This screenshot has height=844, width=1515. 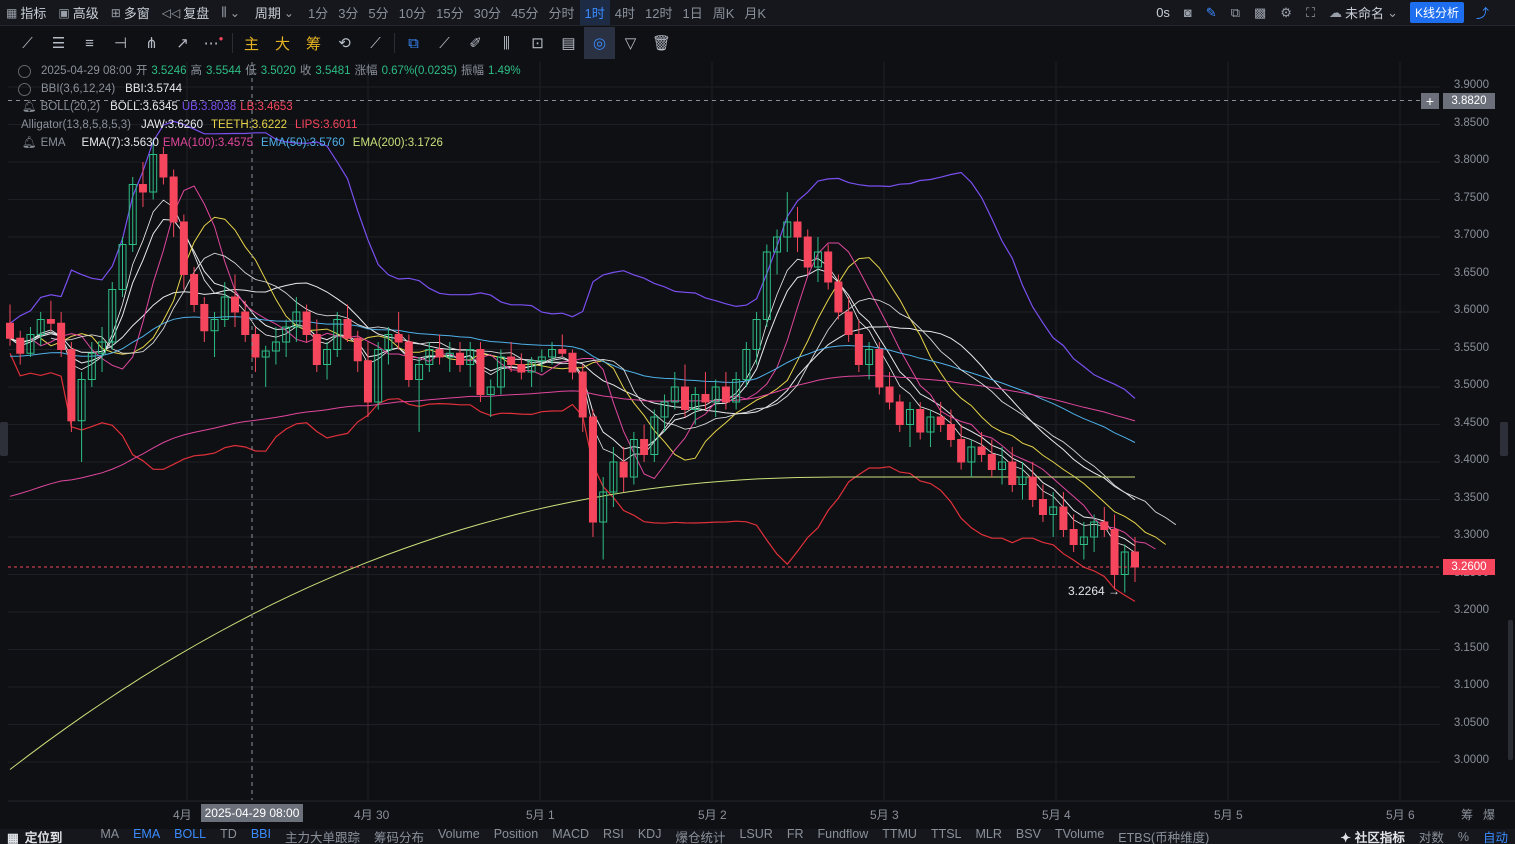 I want to click on timeframe-tab-8: 1时, so click(x=594, y=12).